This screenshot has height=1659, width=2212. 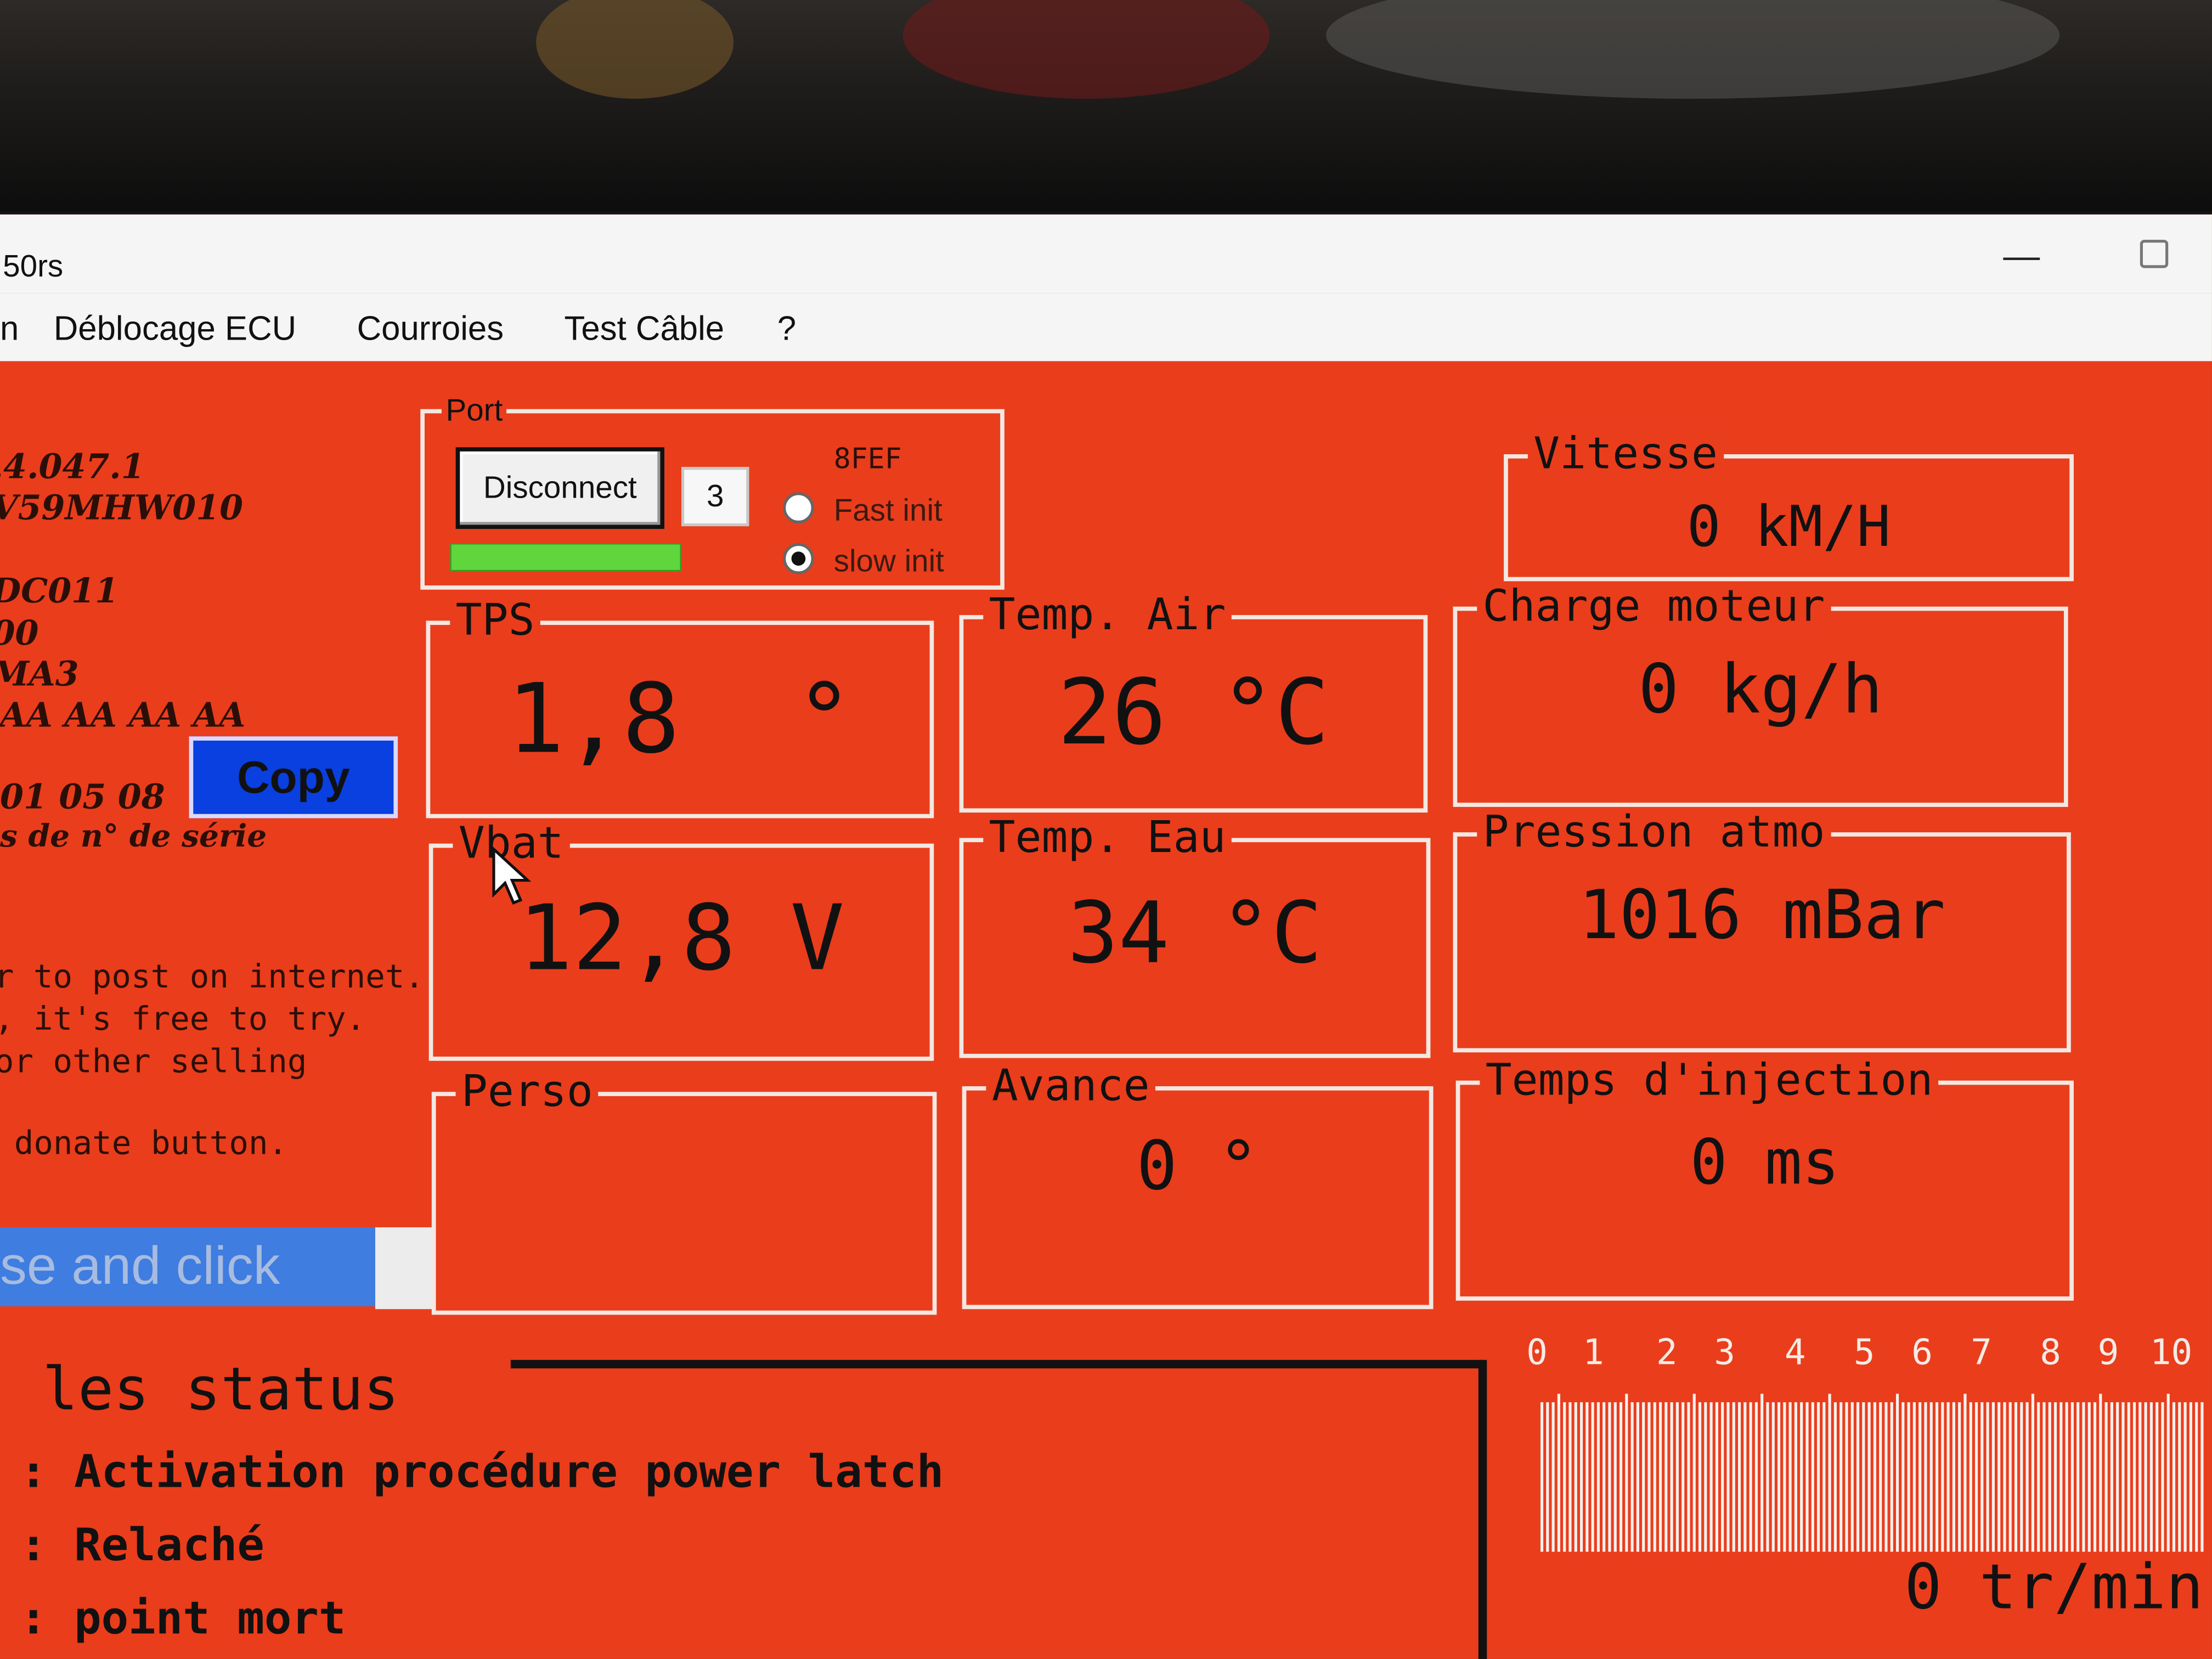 What do you see at coordinates (140, 1266) in the screenshot?
I see `donate-label: se and click` at bounding box center [140, 1266].